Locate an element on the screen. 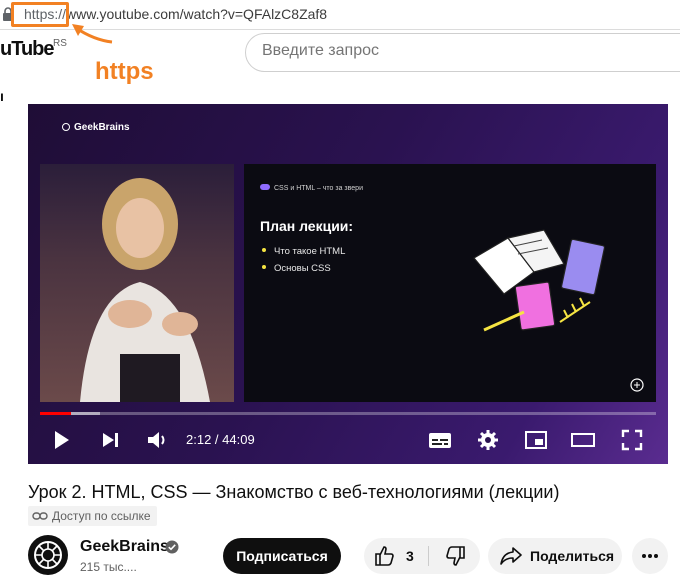 This screenshot has width=680, height=588. subscribe-button: Подписаться is located at coordinates (282, 556).